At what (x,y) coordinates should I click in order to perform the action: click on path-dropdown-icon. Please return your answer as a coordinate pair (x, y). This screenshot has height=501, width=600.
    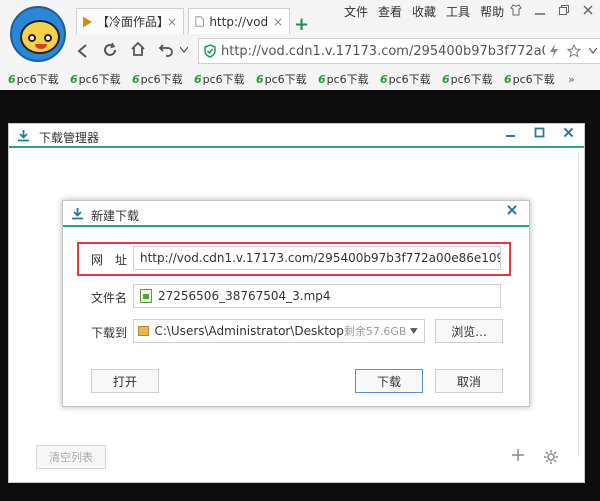
    Looking at the image, I should click on (414, 331).